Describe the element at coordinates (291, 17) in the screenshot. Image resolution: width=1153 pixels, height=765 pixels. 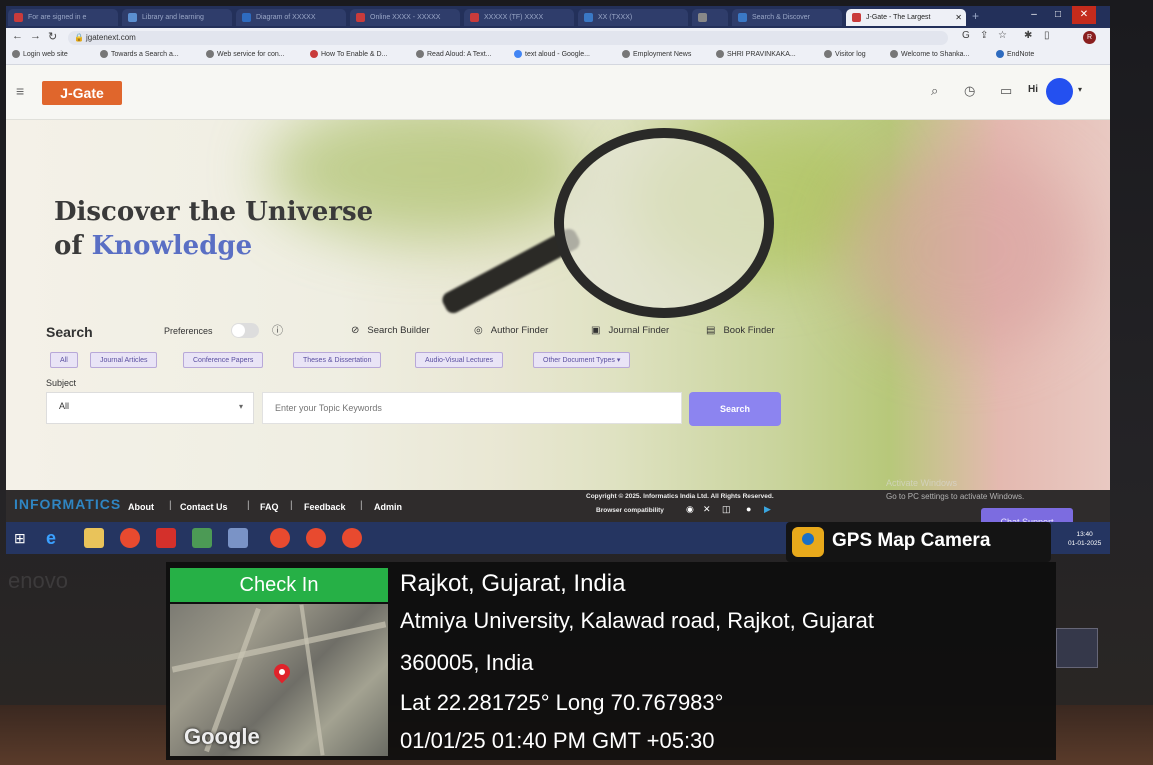
I see `browser-tab: Diagram of XXXXX` at that location.